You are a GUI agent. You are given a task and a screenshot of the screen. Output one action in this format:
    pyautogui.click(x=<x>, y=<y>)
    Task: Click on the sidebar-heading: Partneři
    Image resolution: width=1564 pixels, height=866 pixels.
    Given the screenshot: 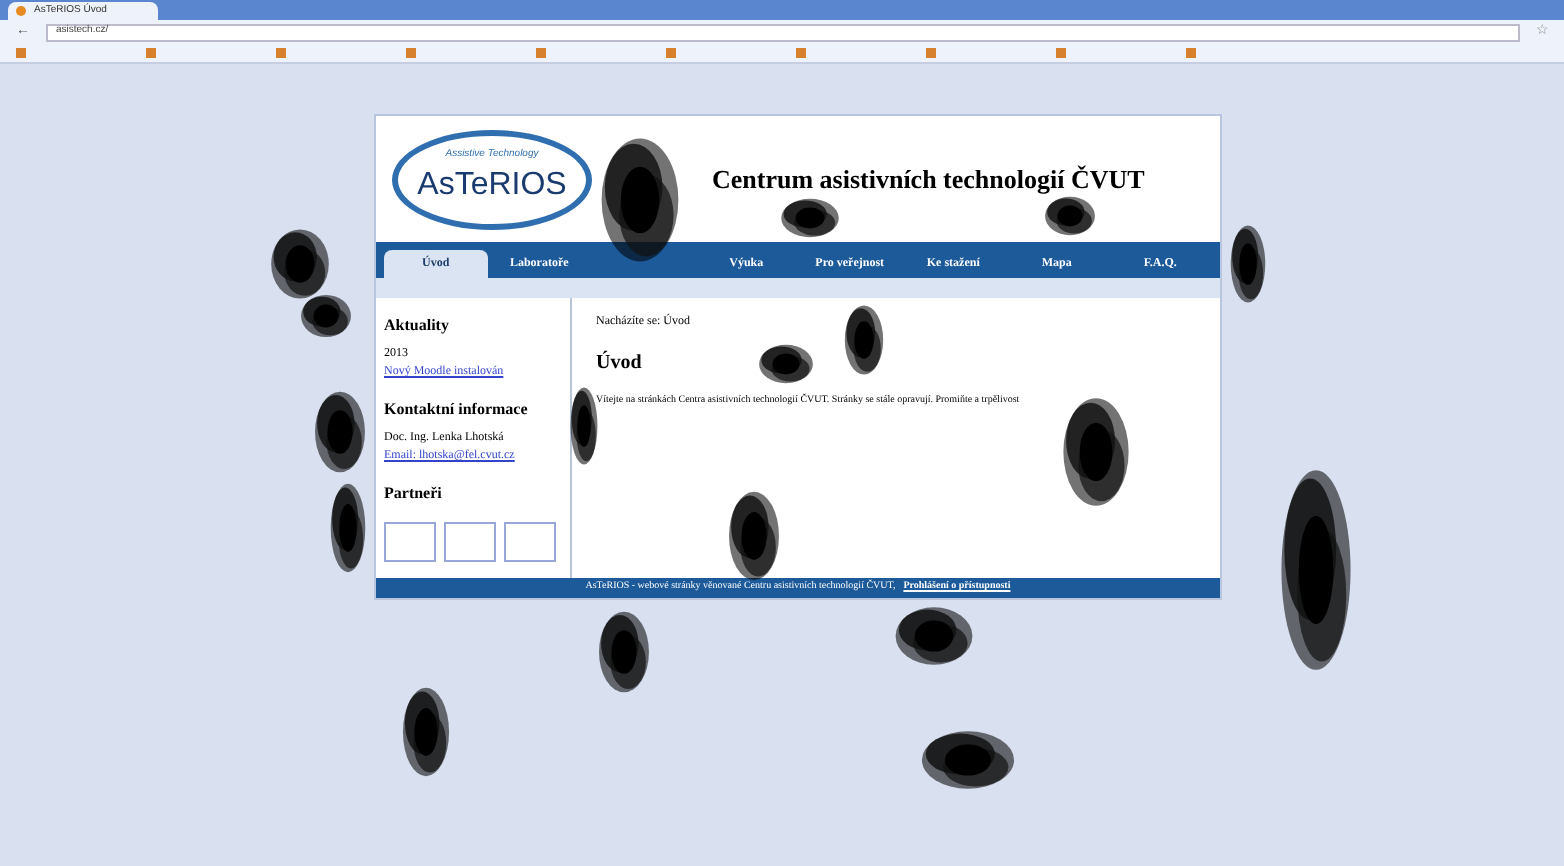 What is the action you would take?
    pyautogui.click(x=414, y=494)
    